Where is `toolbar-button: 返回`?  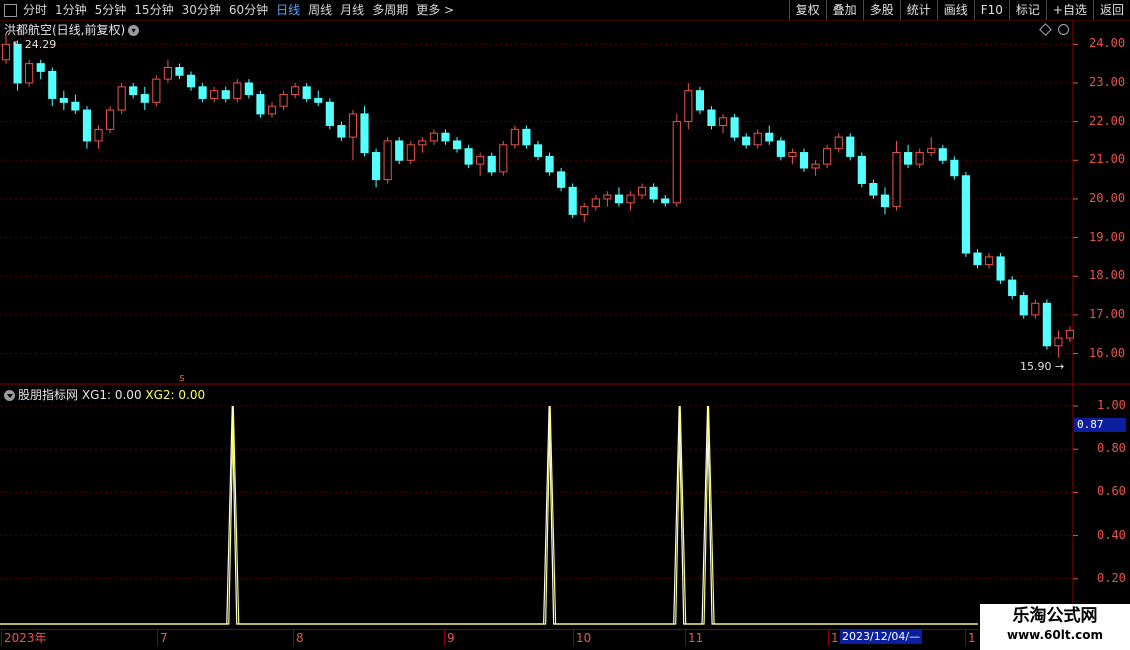
toolbar-button: 返回 is located at coordinates (1111, 10).